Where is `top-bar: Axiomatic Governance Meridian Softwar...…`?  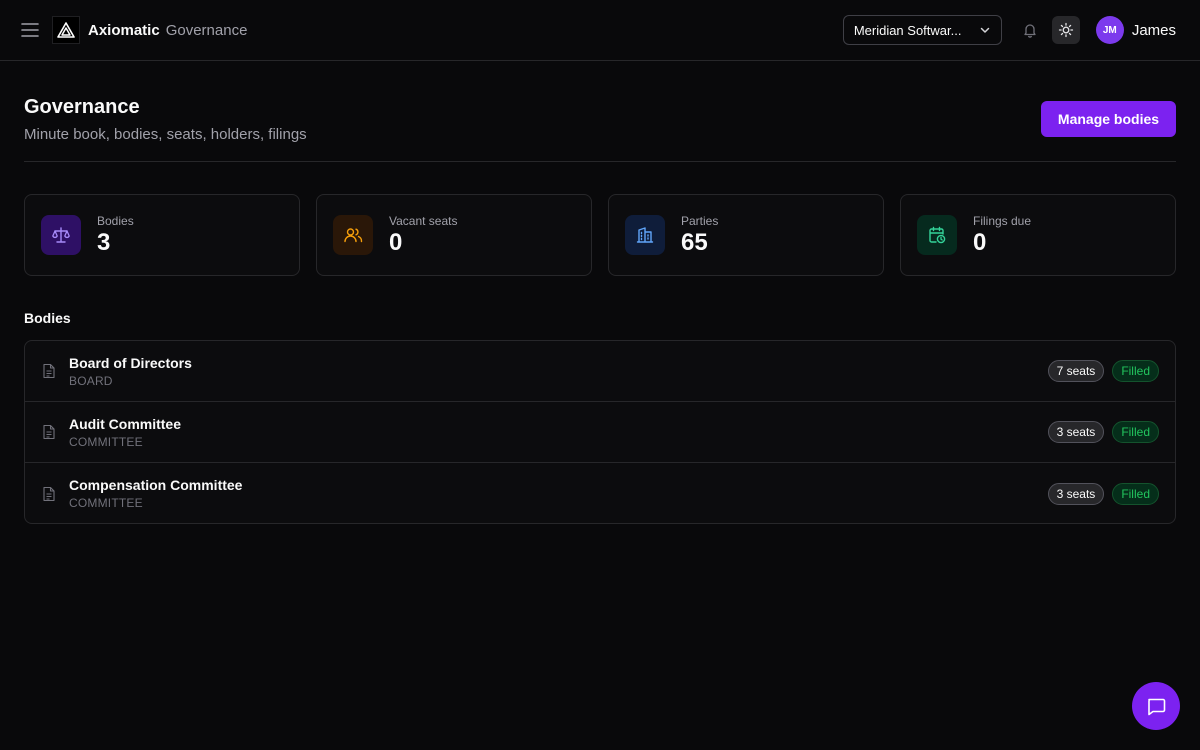 top-bar: Axiomatic Governance Meridian Softwar...… is located at coordinates (600, 30).